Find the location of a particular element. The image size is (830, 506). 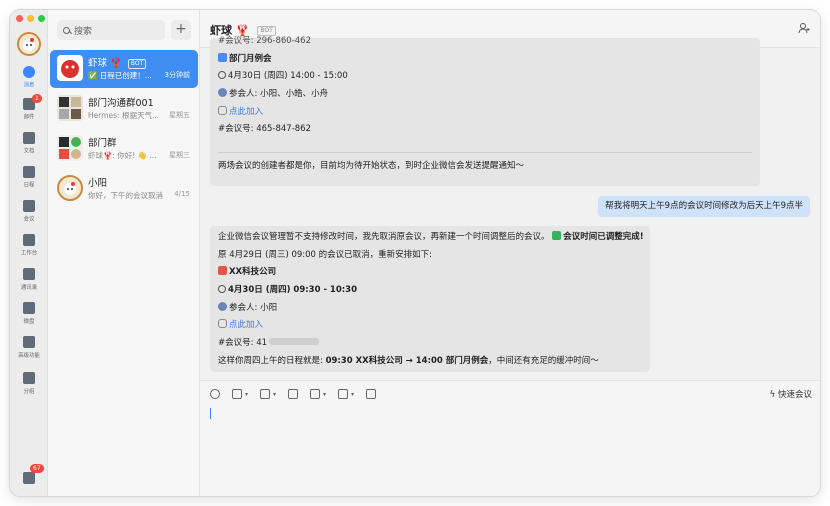

rail-meeting: 会议 is located at coordinates (29, 213).